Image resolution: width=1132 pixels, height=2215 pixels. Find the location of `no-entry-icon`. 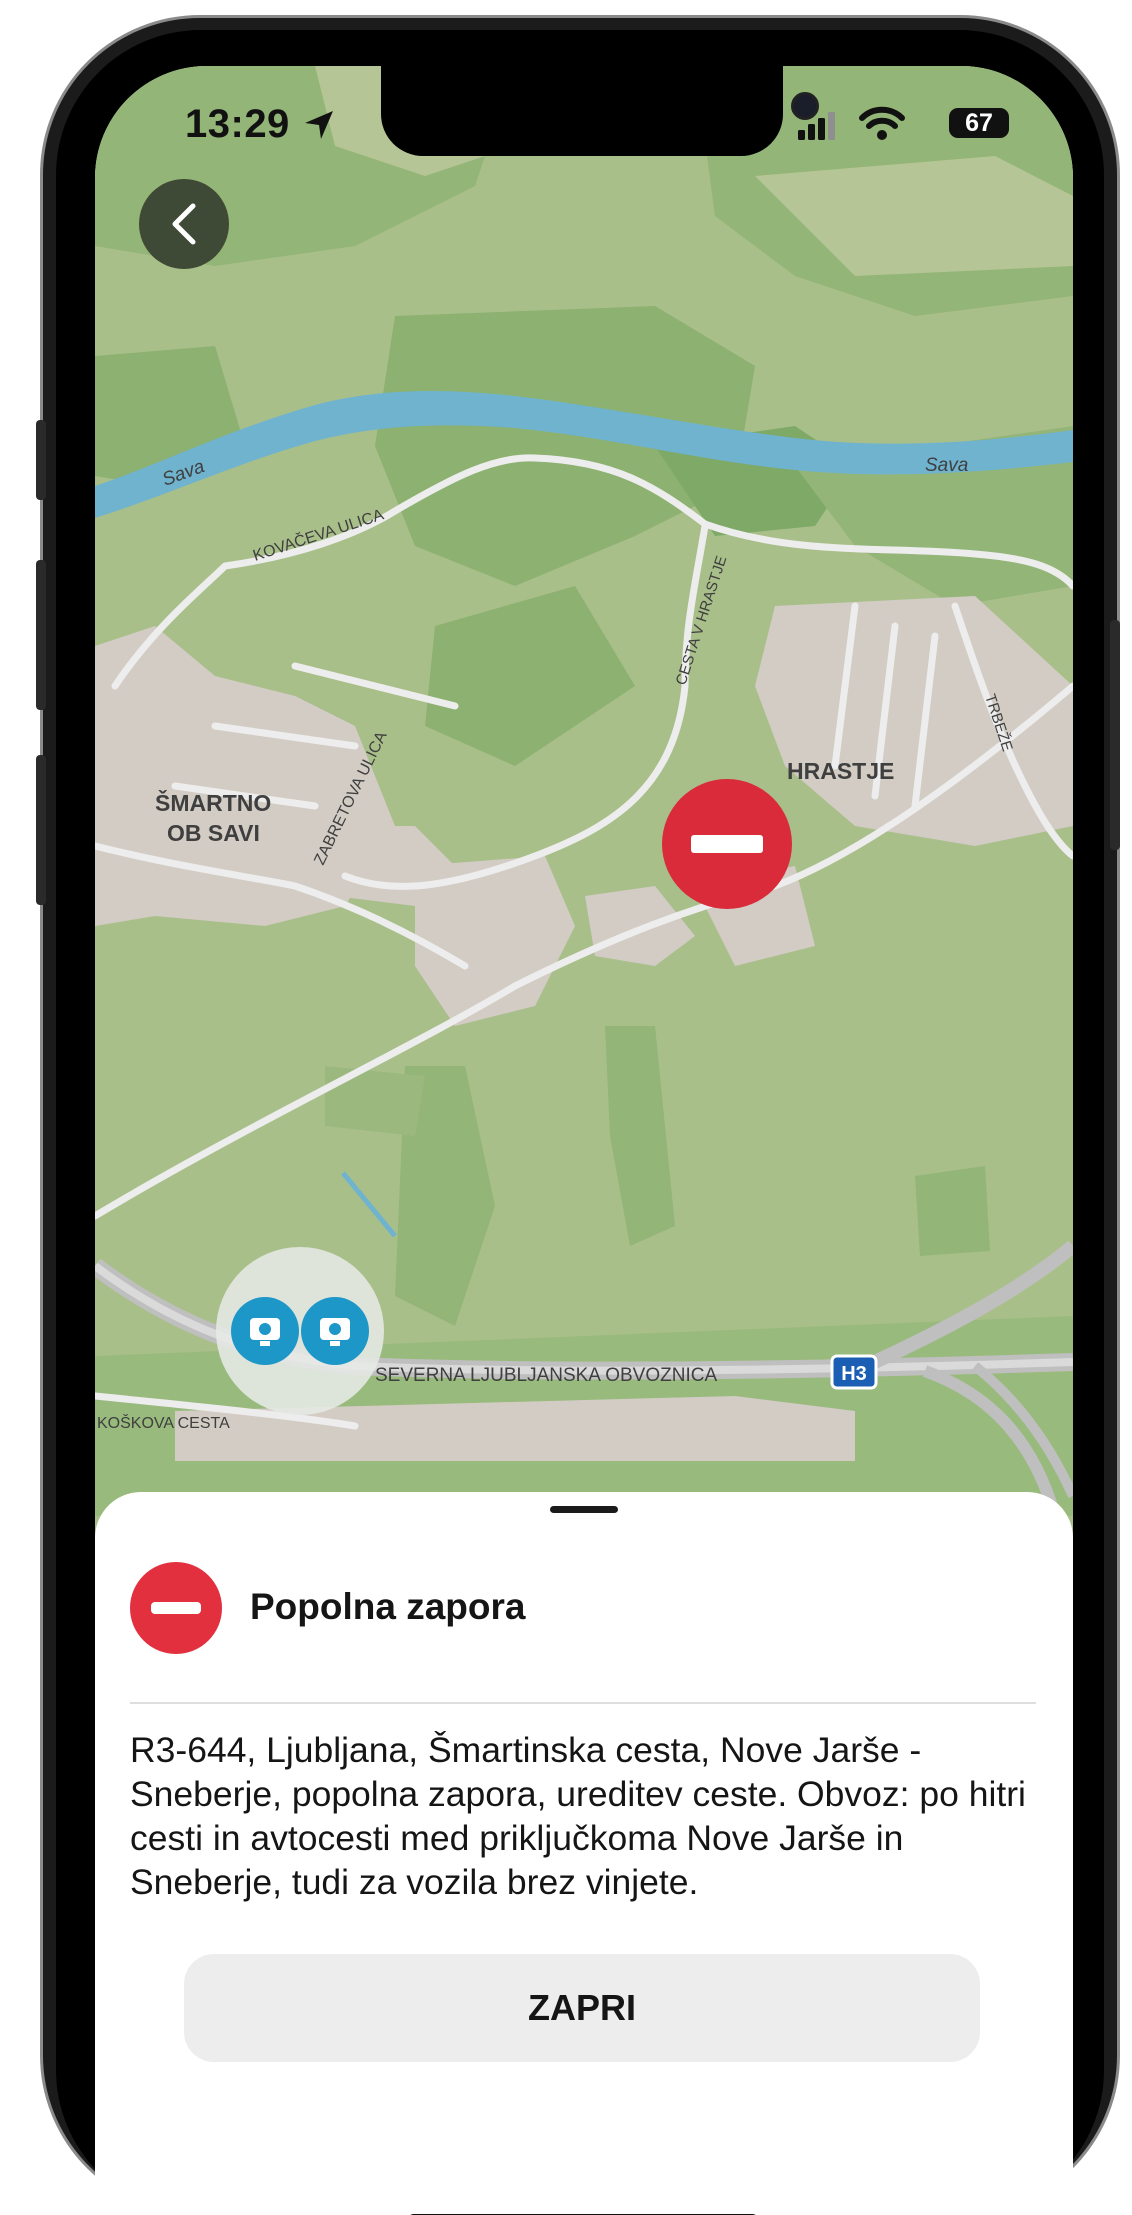

no-entry-icon is located at coordinates (176, 1608).